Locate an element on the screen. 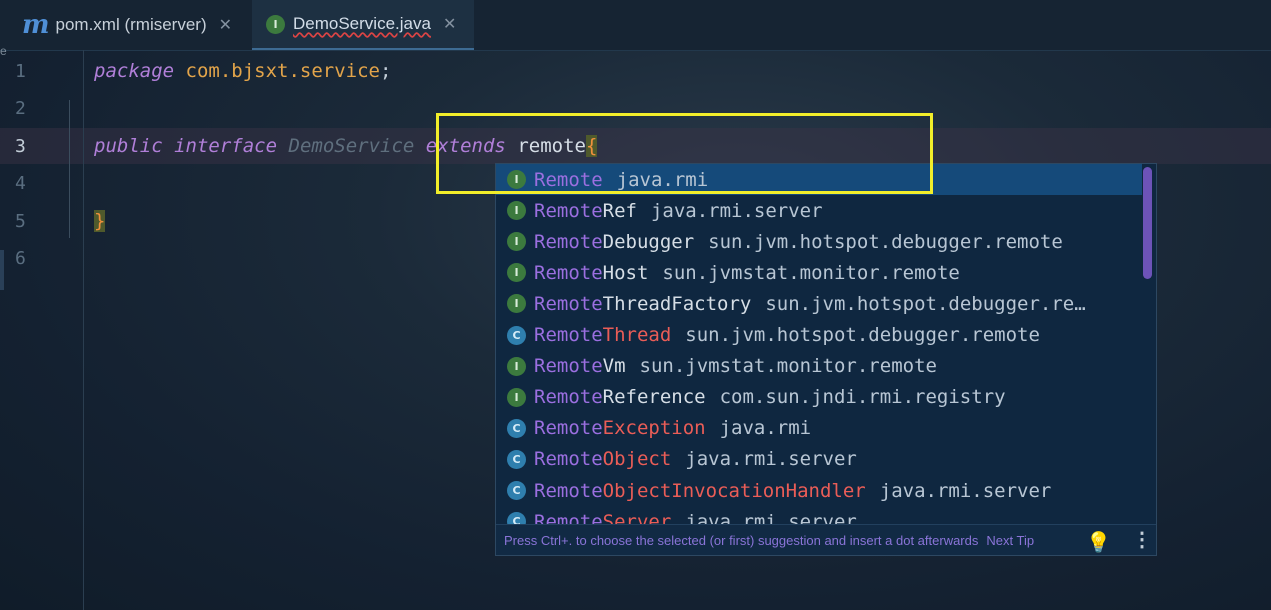 This screenshot has width=1271, height=610. item-package: java.rmi is located at coordinates (765, 428).